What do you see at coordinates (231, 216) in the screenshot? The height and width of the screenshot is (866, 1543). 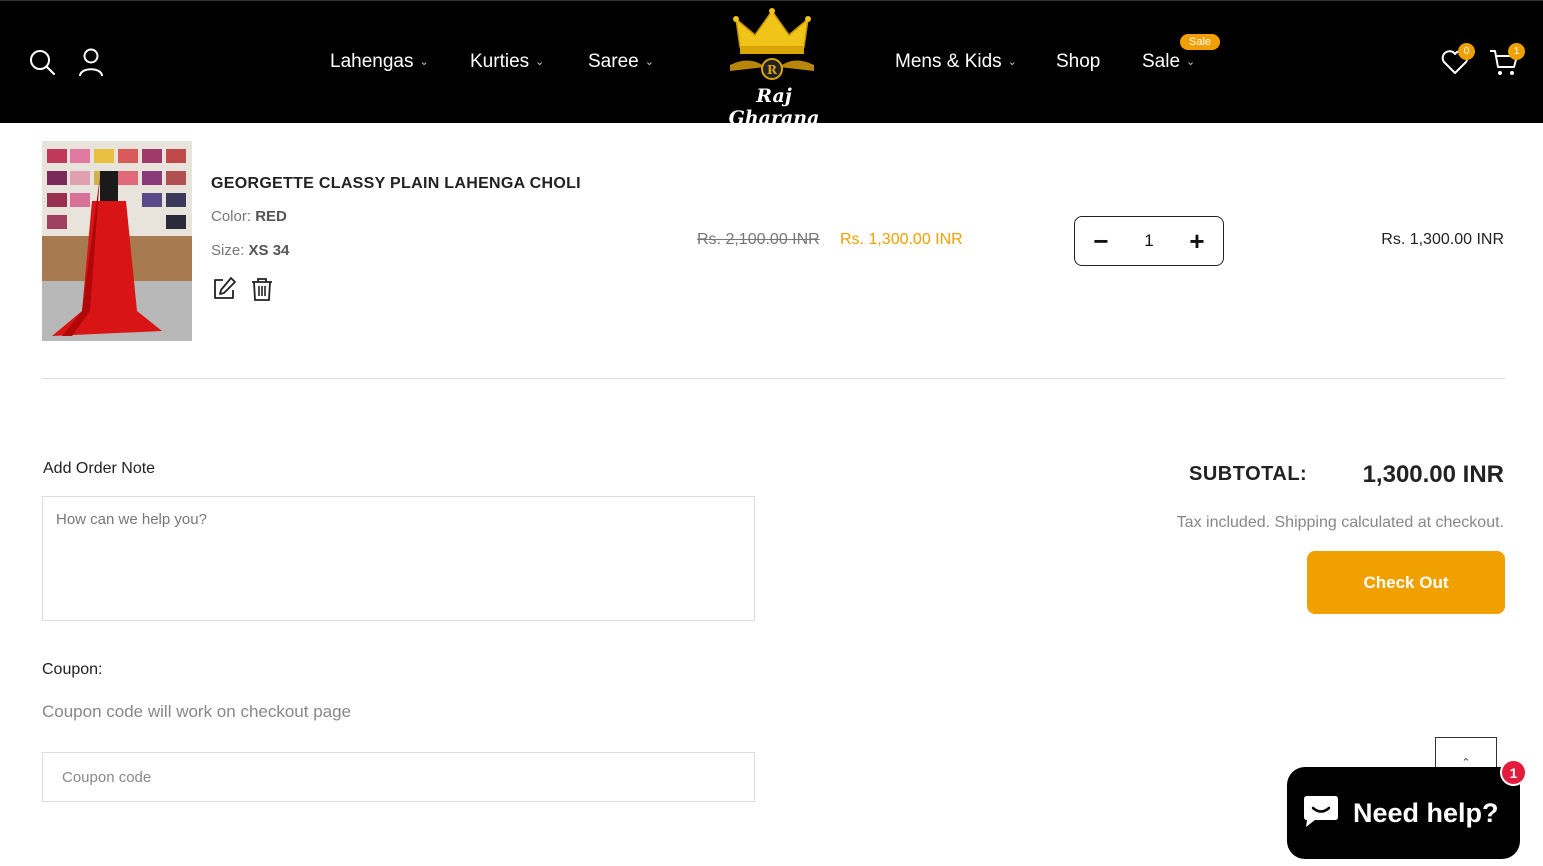 I see `color-label: Color:` at bounding box center [231, 216].